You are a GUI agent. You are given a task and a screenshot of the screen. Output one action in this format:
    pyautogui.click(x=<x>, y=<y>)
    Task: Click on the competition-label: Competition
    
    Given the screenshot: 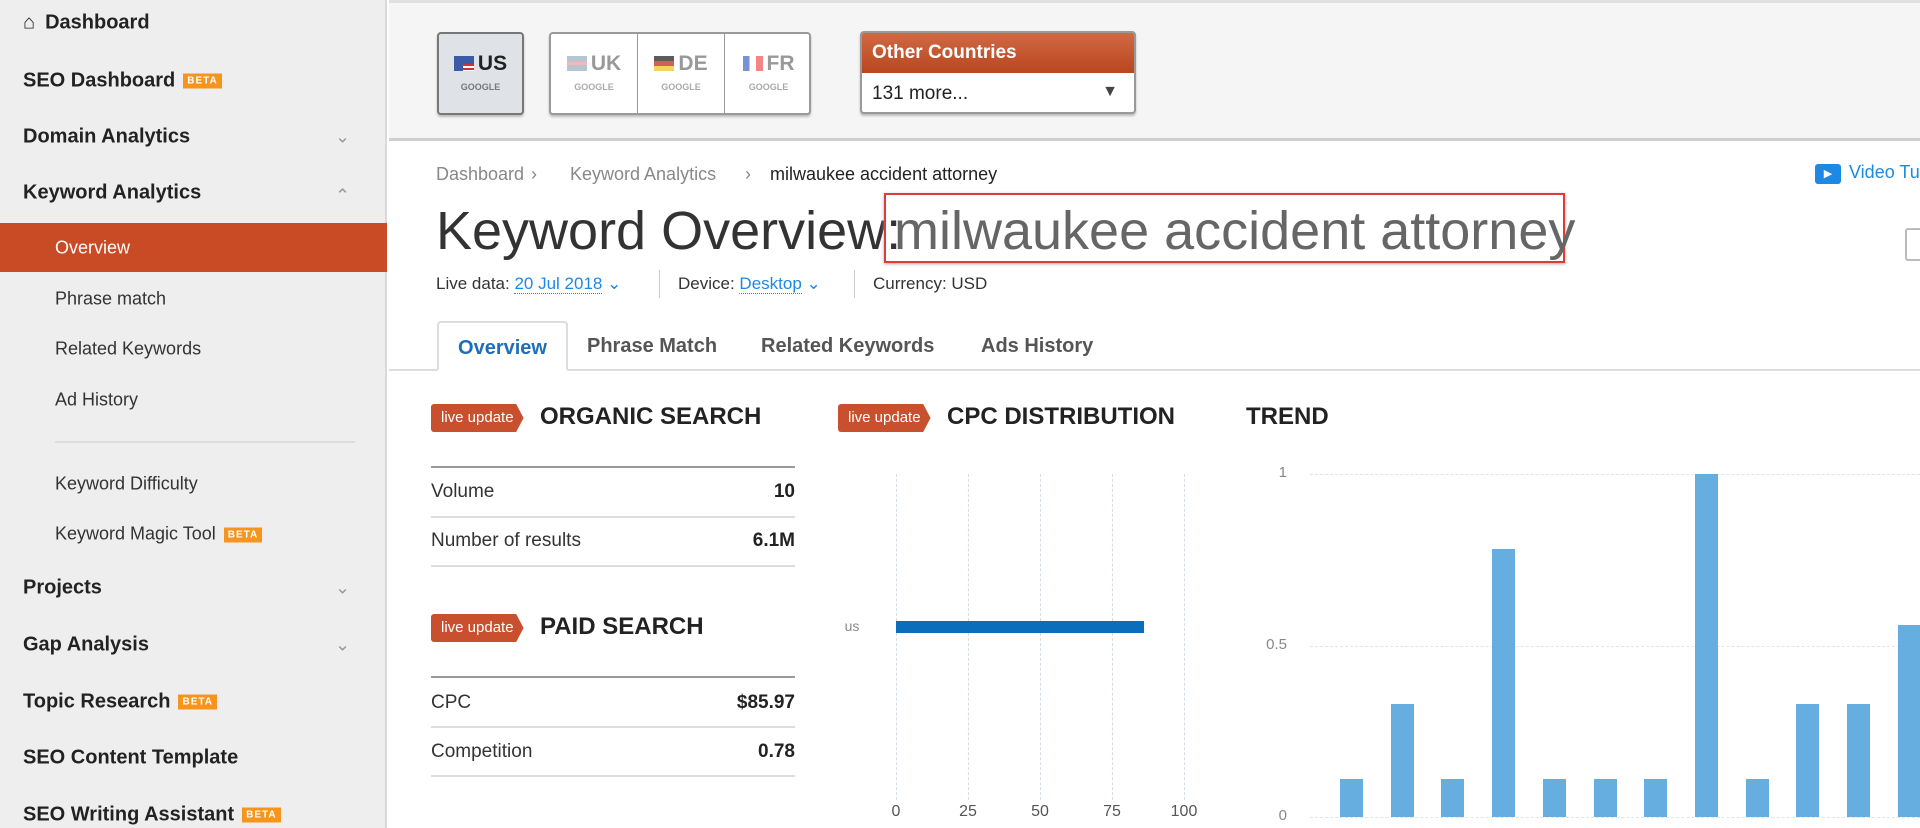 What is the action you would take?
    pyautogui.click(x=482, y=751)
    